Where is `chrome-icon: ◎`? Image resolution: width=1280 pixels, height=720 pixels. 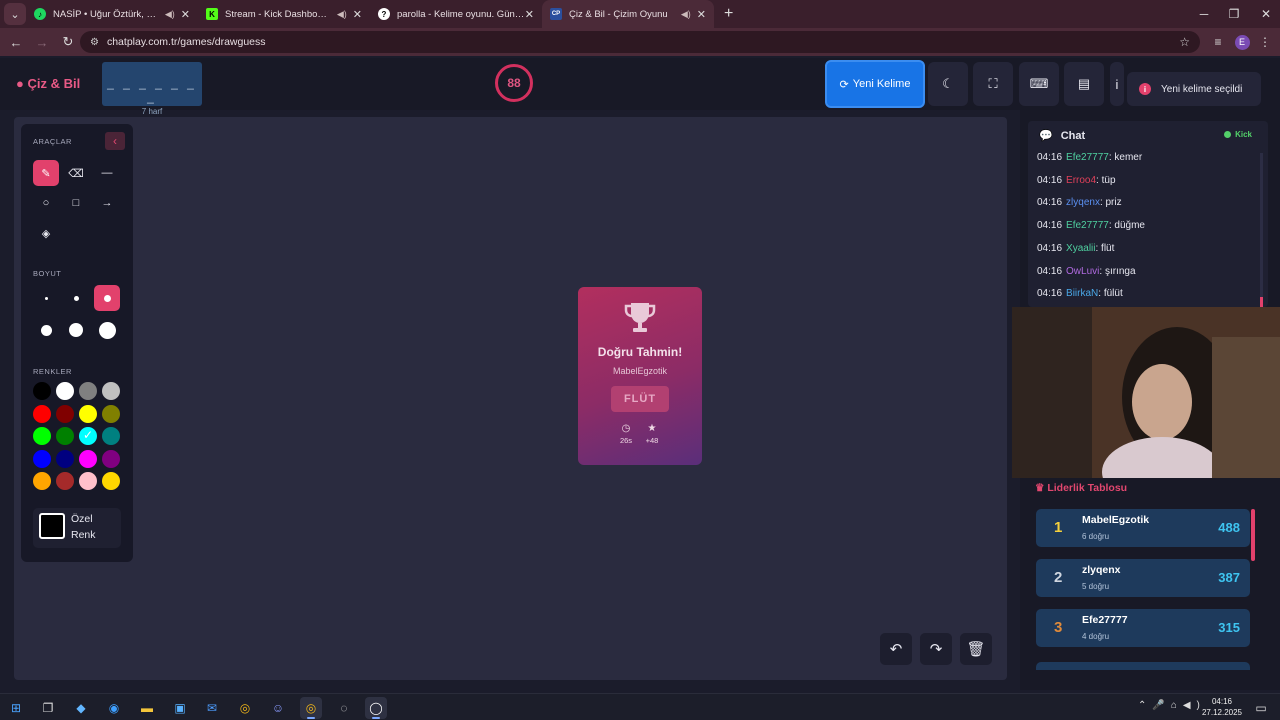 chrome-icon: ◎ is located at coordinates (245, 708).